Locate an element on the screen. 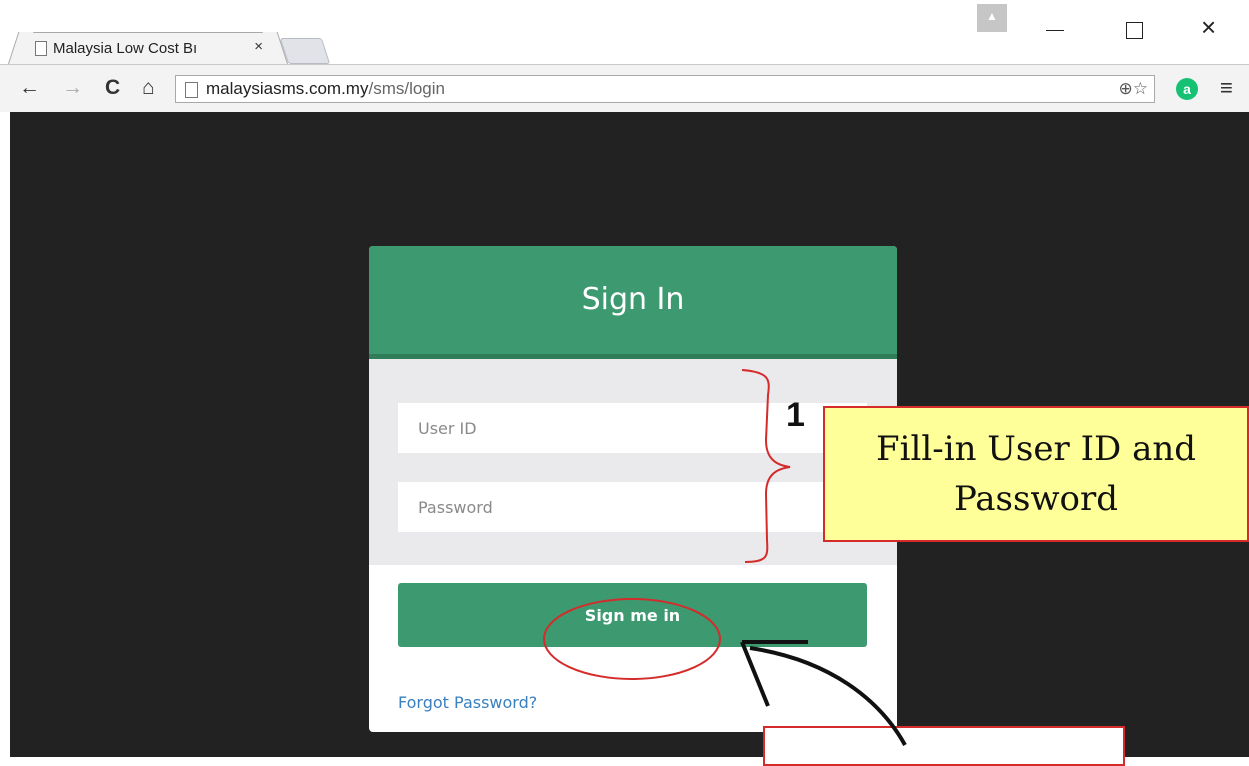  browser-tab: Malaysia Low Cost Bı × is located at coordinates (148, 48).